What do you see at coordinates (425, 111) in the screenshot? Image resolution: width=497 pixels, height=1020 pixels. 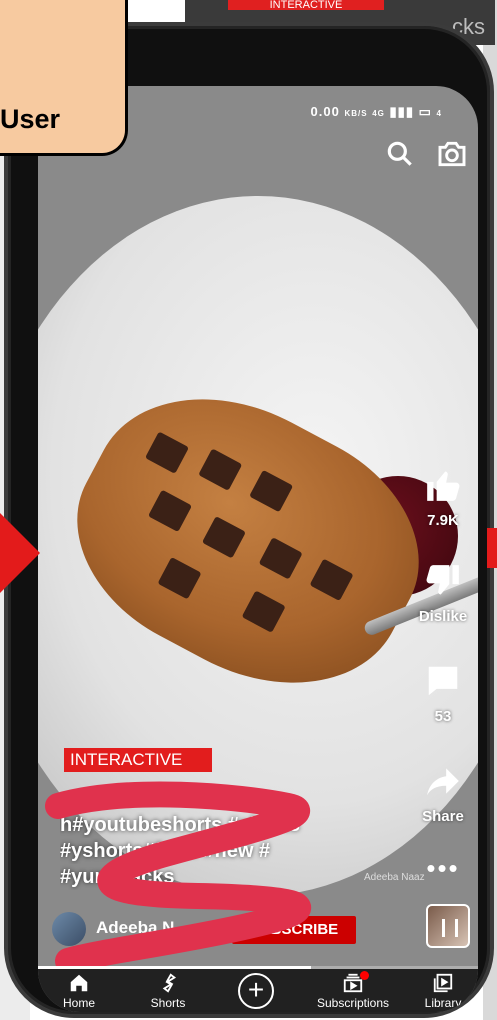 I see `battery-icon: ▭` at bounding box center [425, 111].